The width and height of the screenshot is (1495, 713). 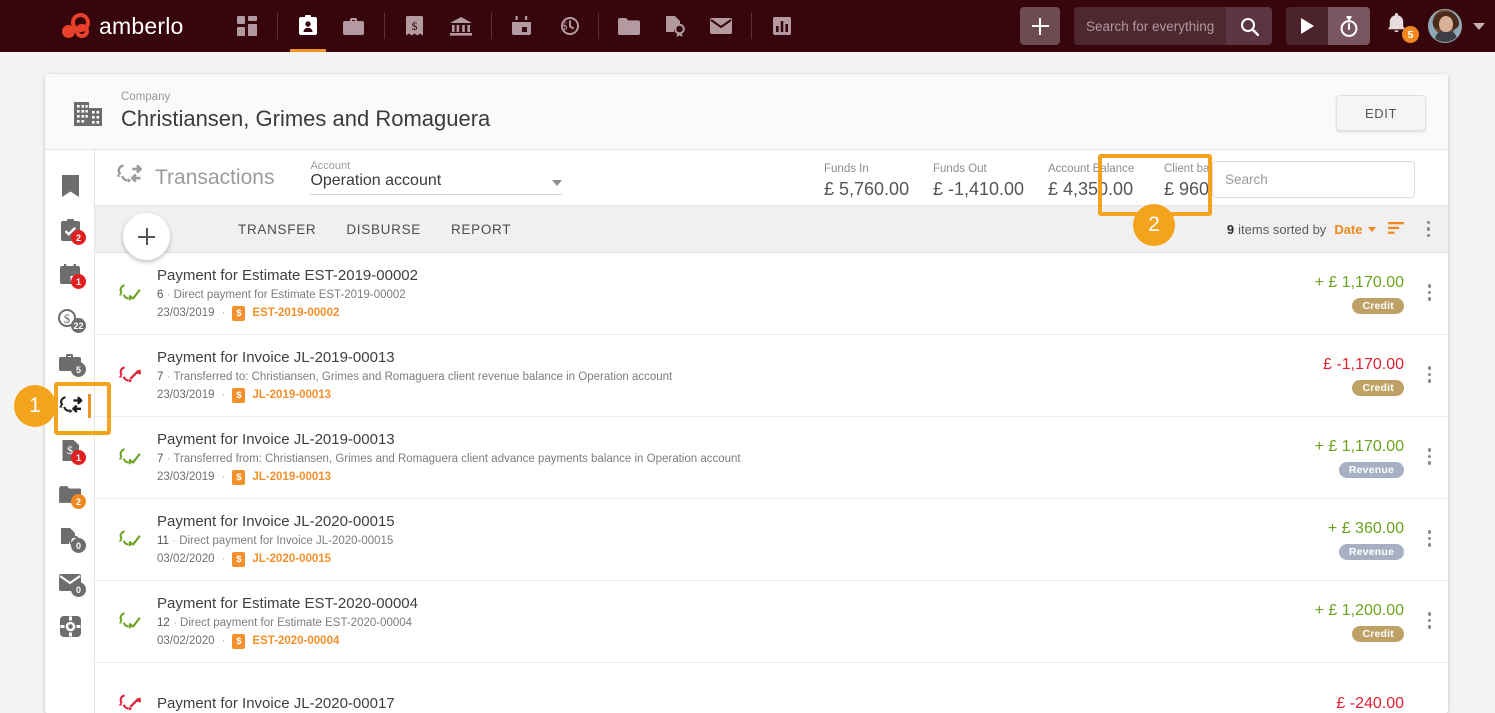 What do you see at coordinates (277, 229) in the screenshot?
I see `transfer-button: TRANSFER` at bounding box center [277, 229].